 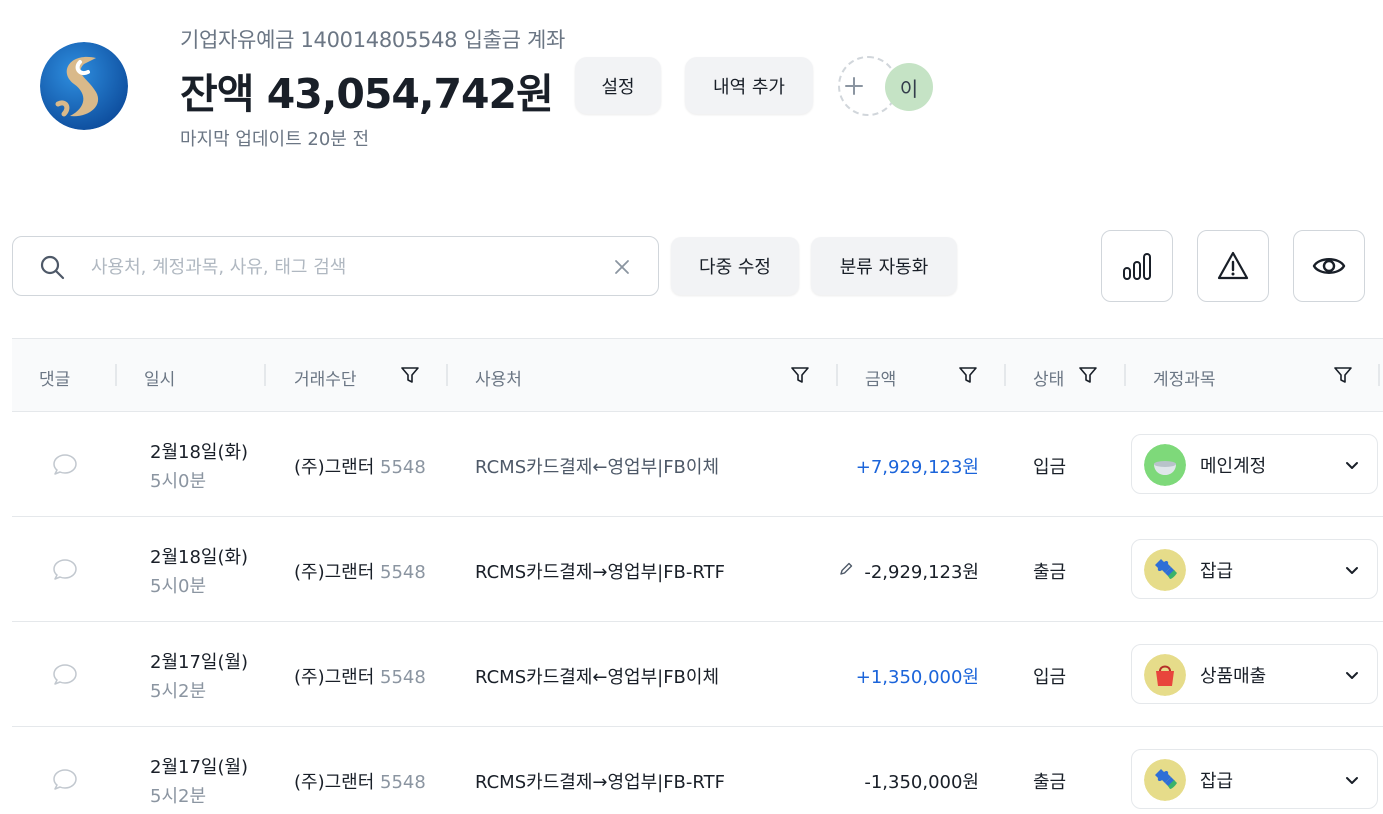 What do you see at coordinates (159, 377) in the screenshot?
I see `column-header-datetime: 일시` at bounding box center [159, 377].